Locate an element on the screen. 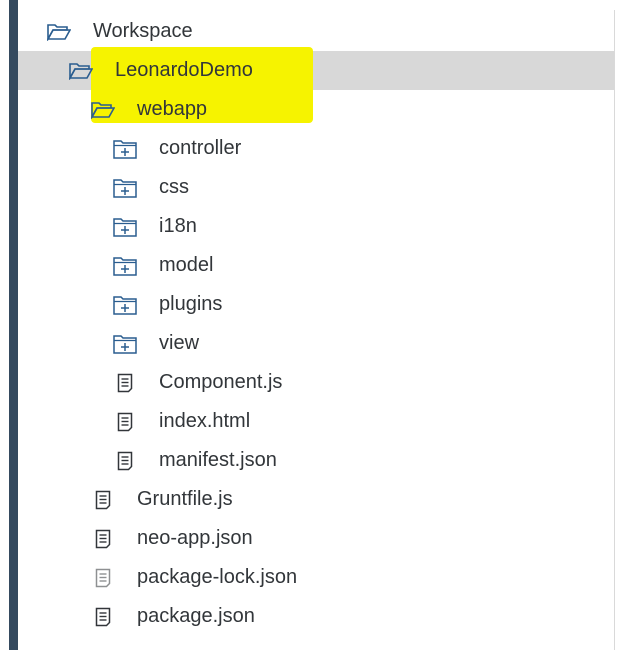 The image size is (626, 650). tree-item-i18n: i18n is located at coordinates (316, 226).